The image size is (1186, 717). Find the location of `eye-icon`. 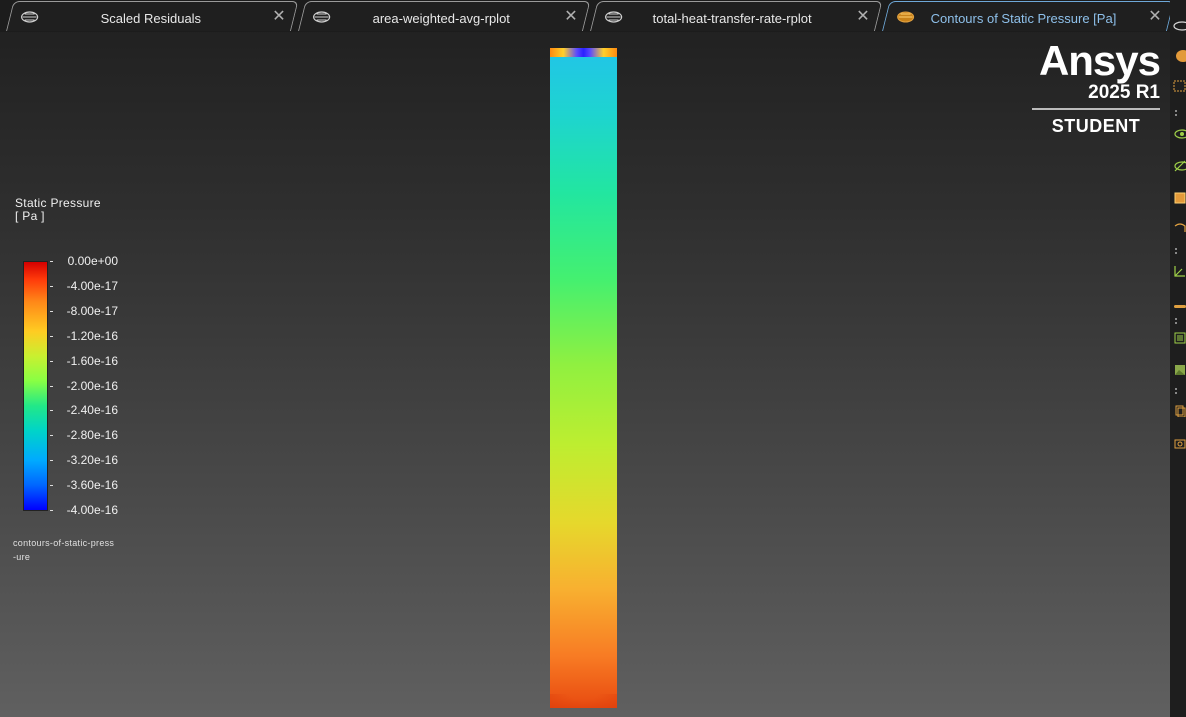

eye-icon is located at coordinates (1179, 134).